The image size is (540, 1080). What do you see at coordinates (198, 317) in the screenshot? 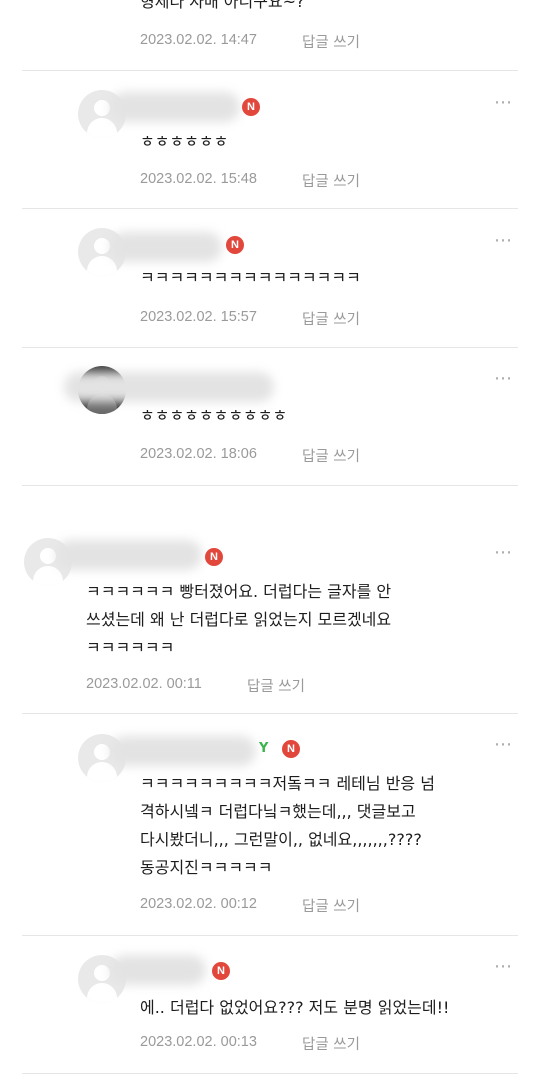
I see `comment-date: 2023.02.02. 15:57` at bounding box center [198, 317].